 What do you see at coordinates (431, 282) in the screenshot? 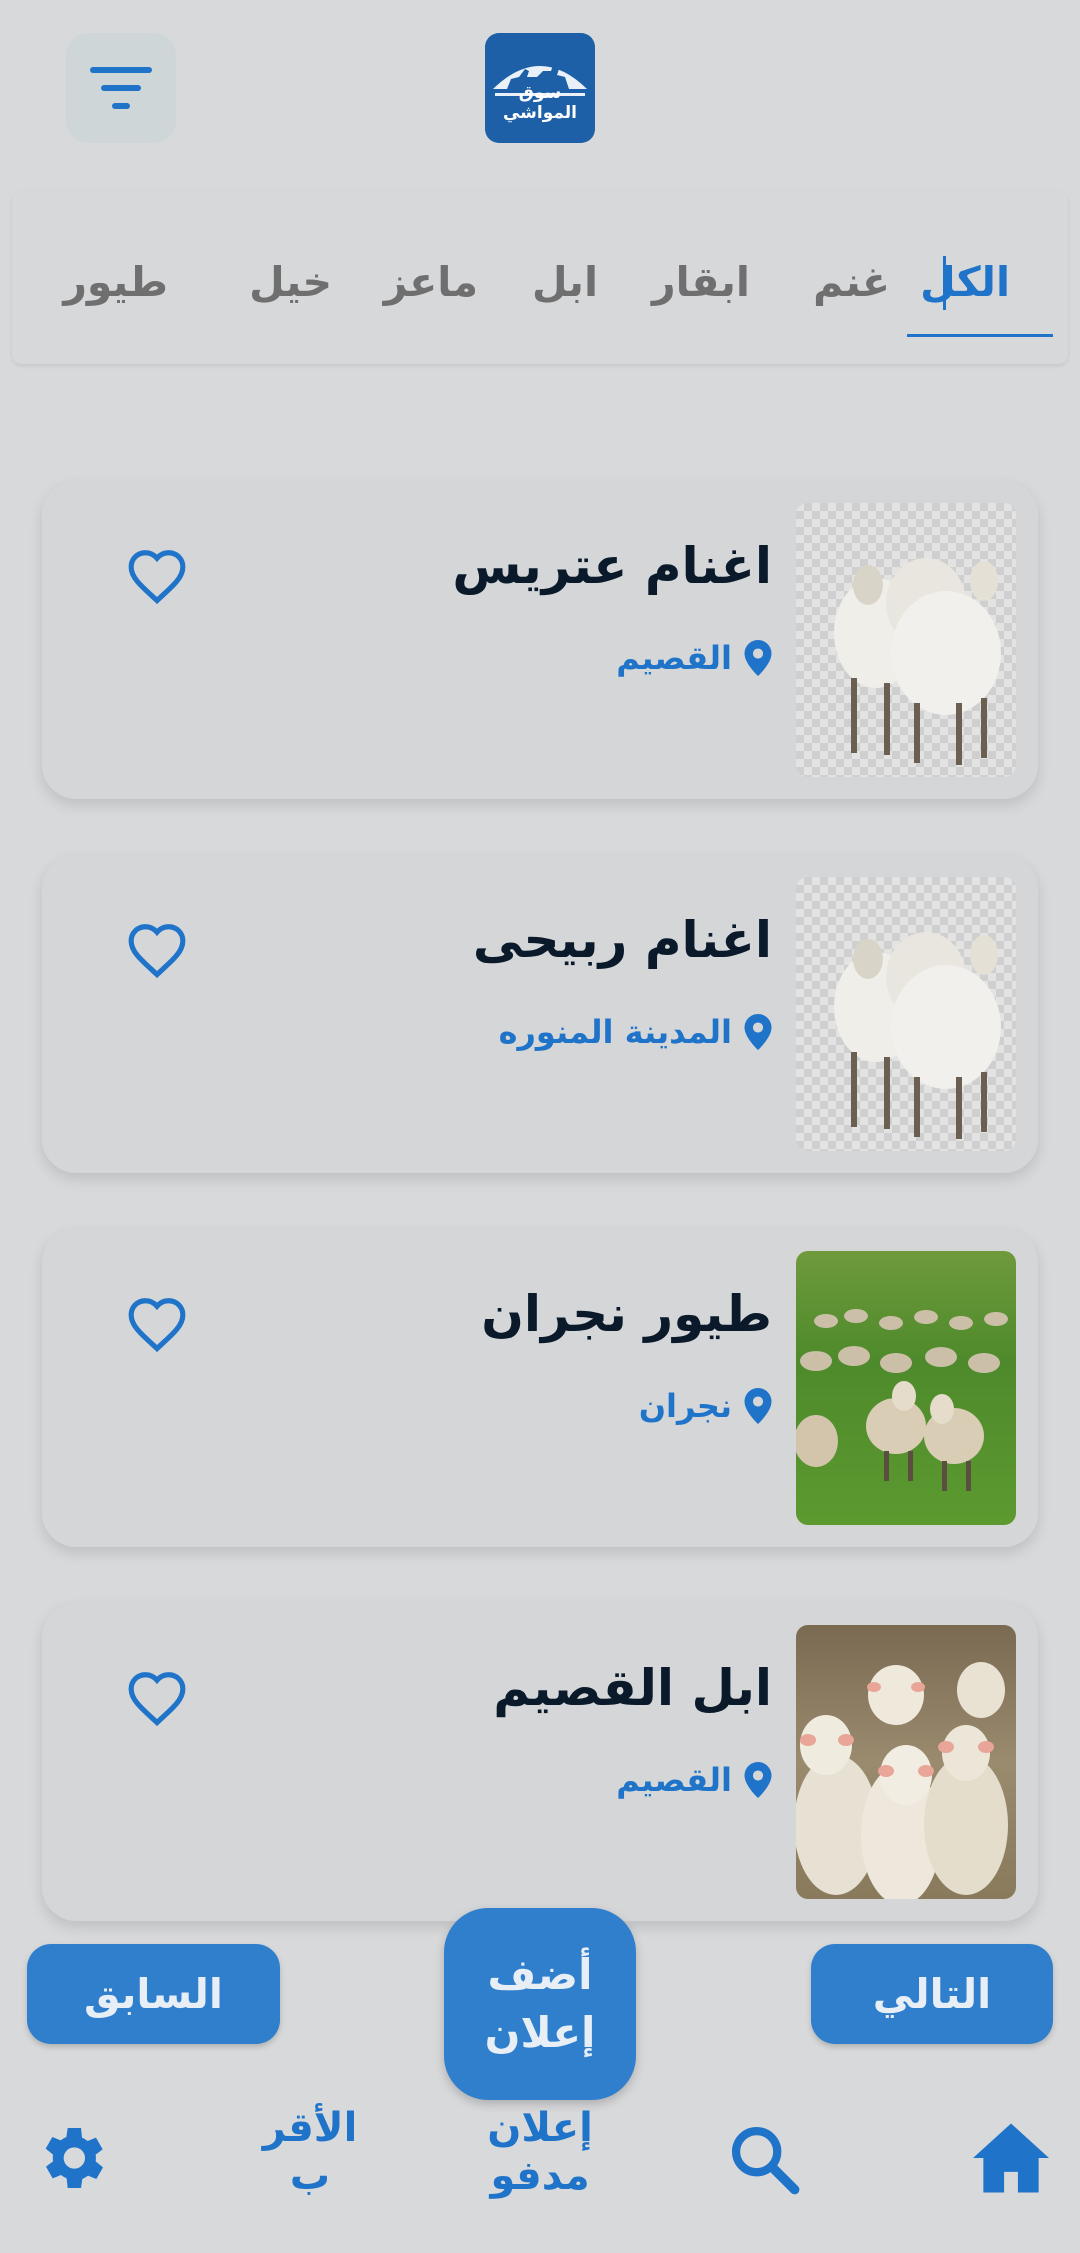
I see `tab-goats: ماعز` at bounding box center [431, 282].